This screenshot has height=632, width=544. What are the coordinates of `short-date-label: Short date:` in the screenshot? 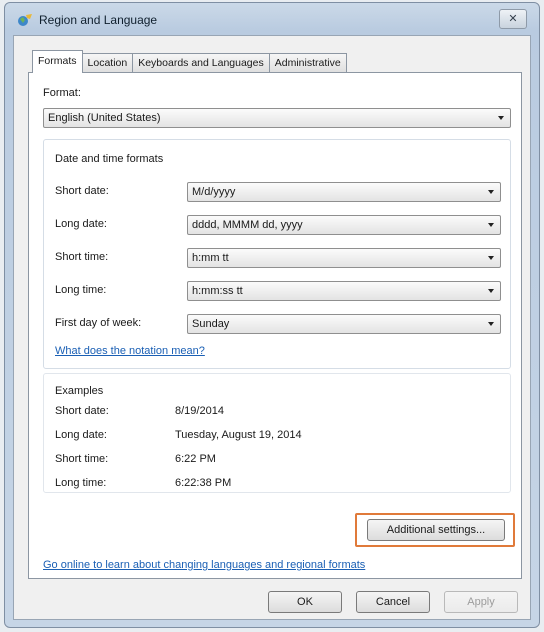 It's located at (82, 191).